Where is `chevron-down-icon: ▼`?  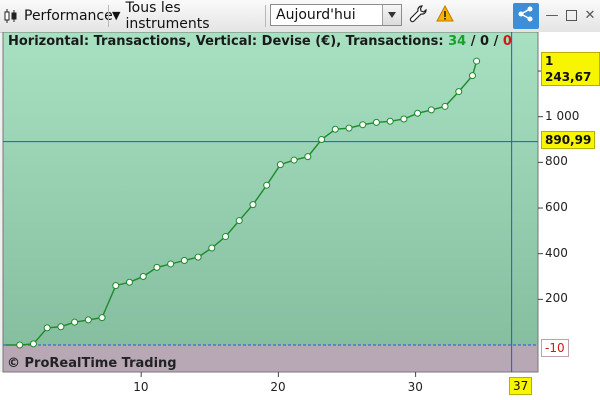
chevron-down-icon: ▼ is located at coordinates (116, 15).